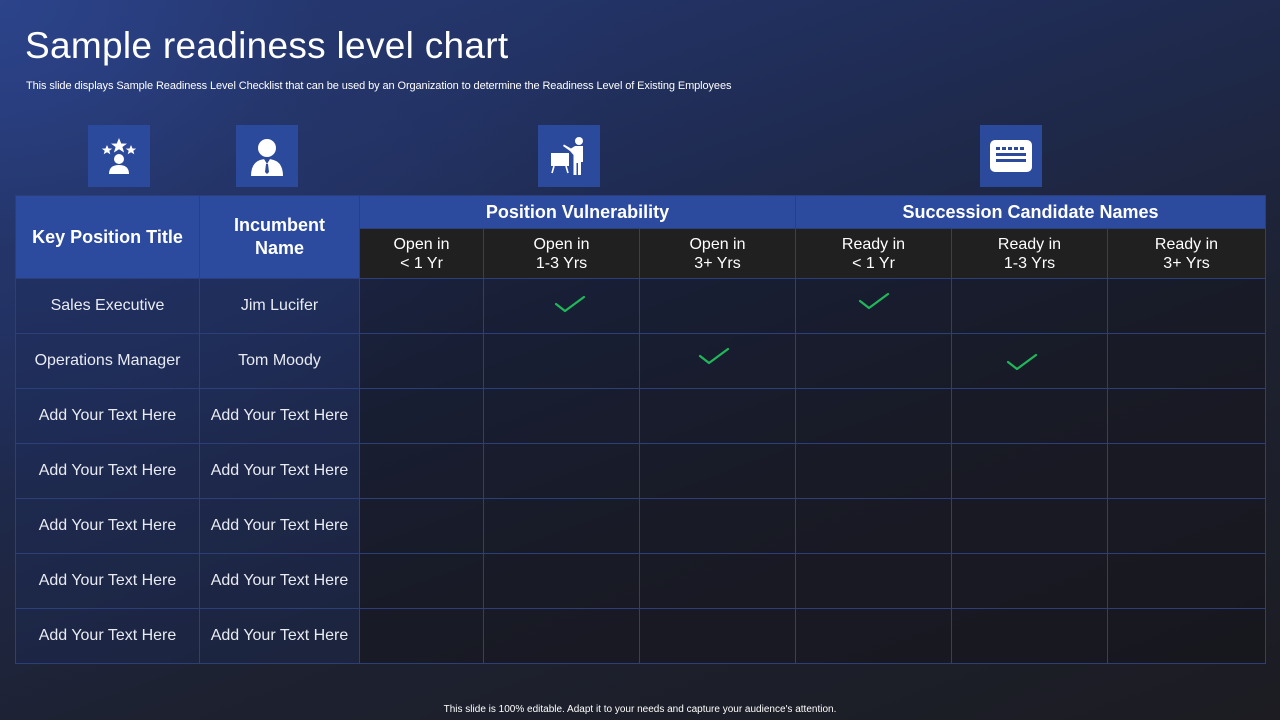 Image resolution: width=1280 pixels, height=720 pixels. I want to click on header-incumbent-name: Incumbent Name, so click(279, 237).